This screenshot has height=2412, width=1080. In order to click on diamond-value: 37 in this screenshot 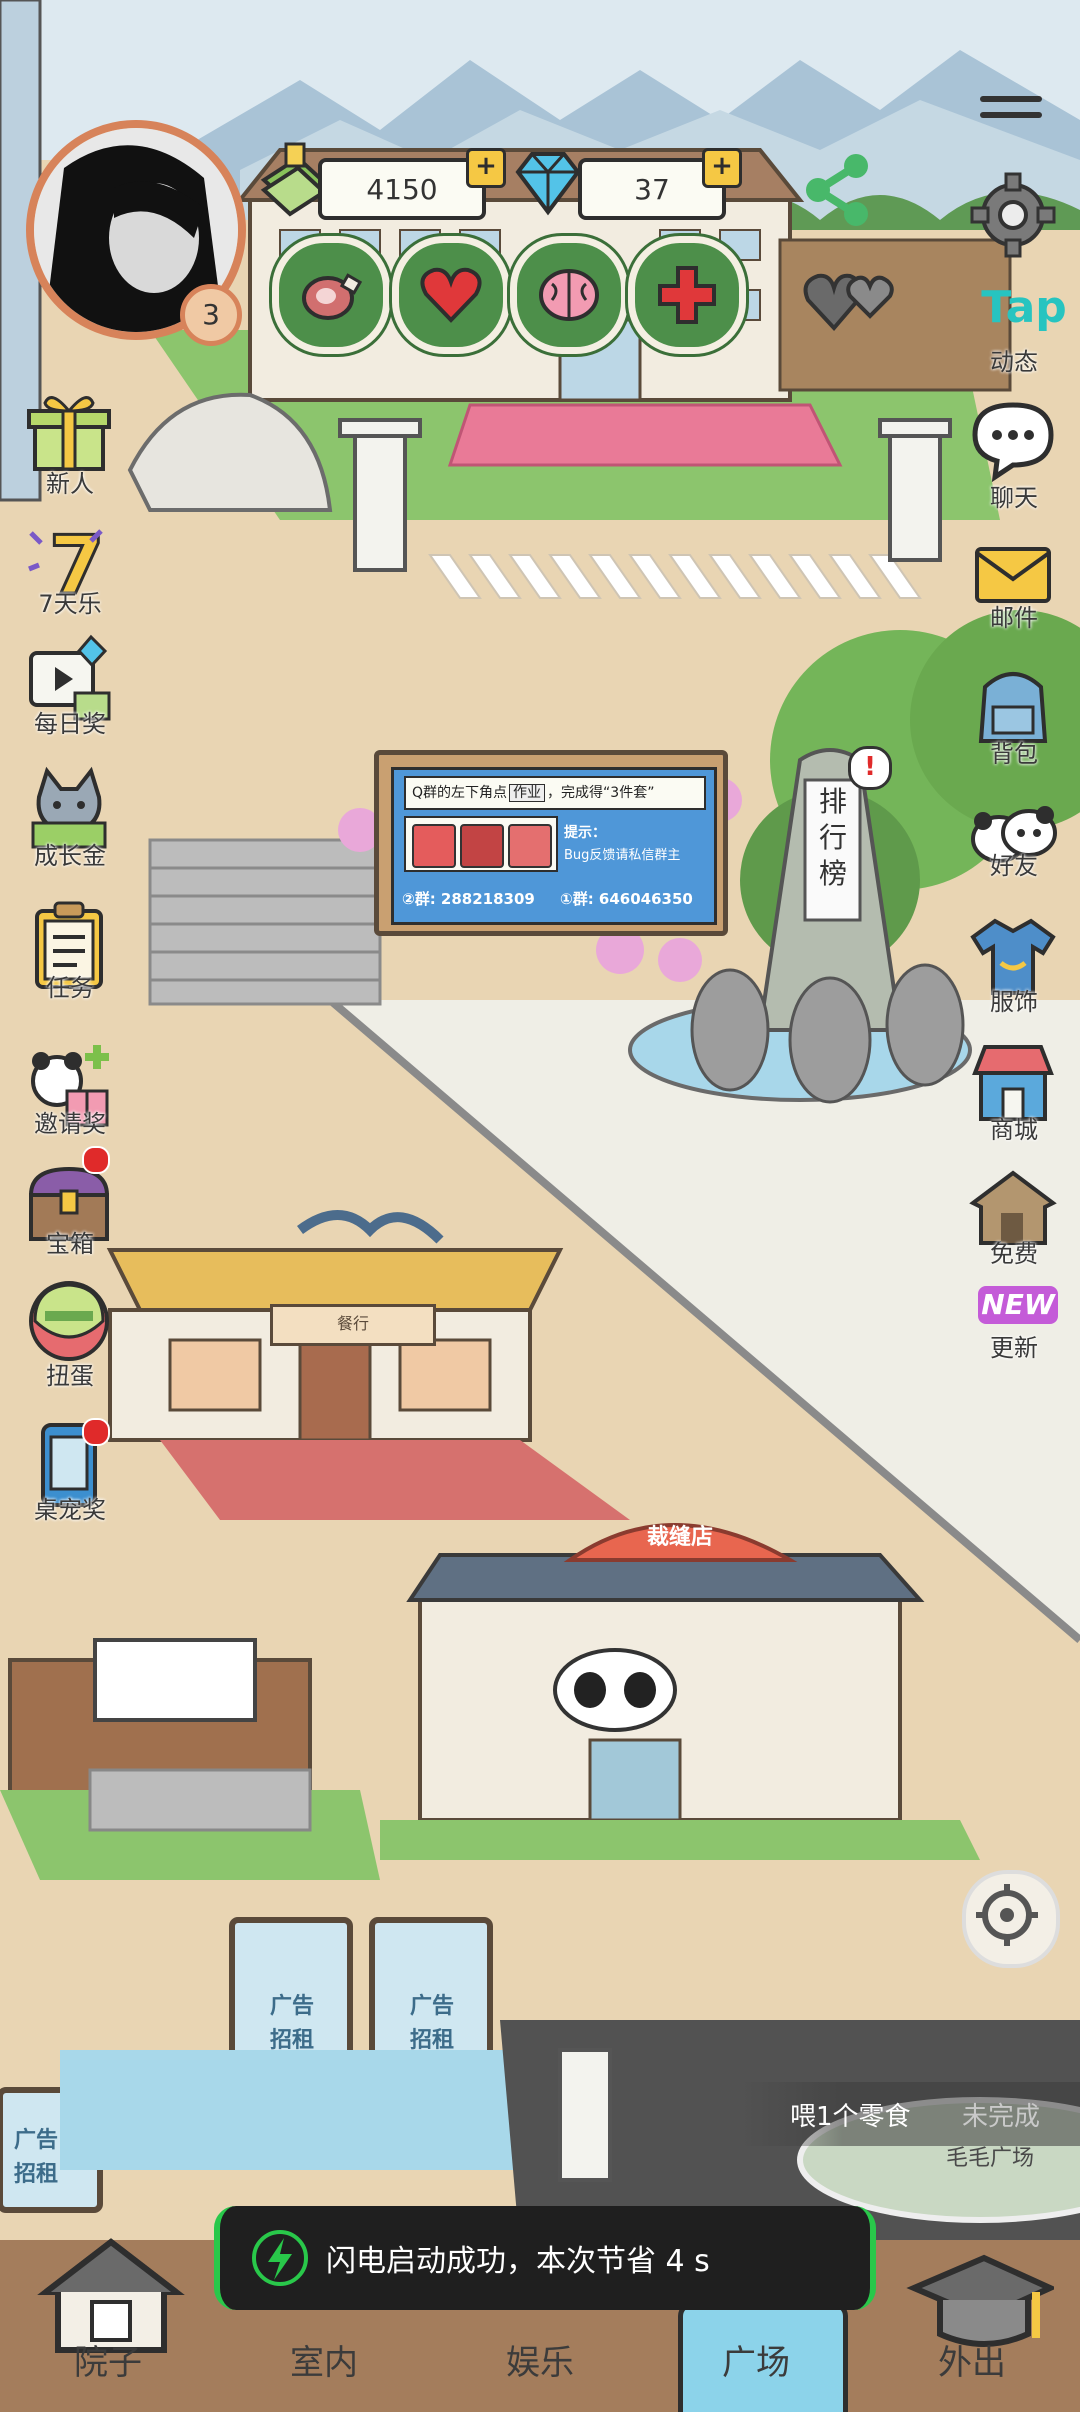, I will do `click(652, 189)`.